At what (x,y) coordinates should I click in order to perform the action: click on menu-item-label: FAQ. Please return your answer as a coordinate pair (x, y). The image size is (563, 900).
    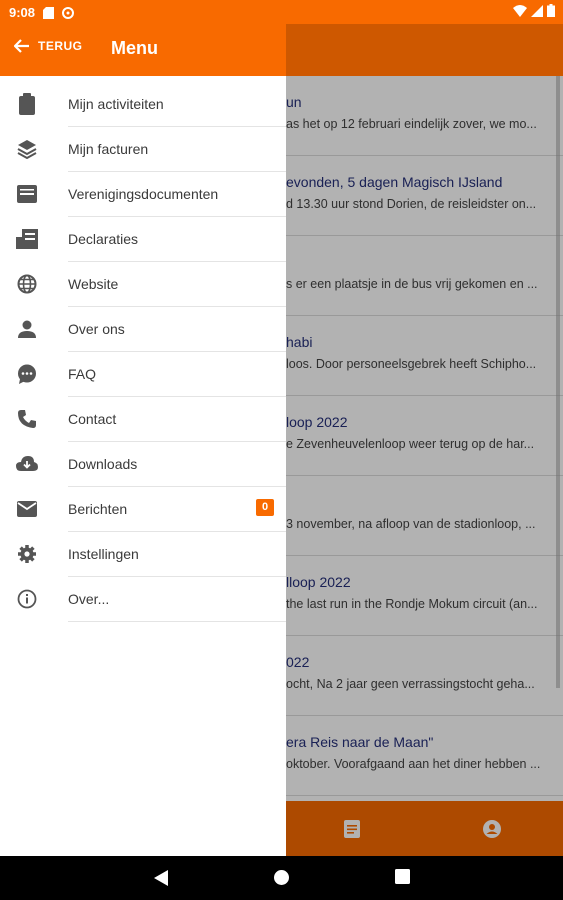
    Looking at the image, I should click on (82, 374).